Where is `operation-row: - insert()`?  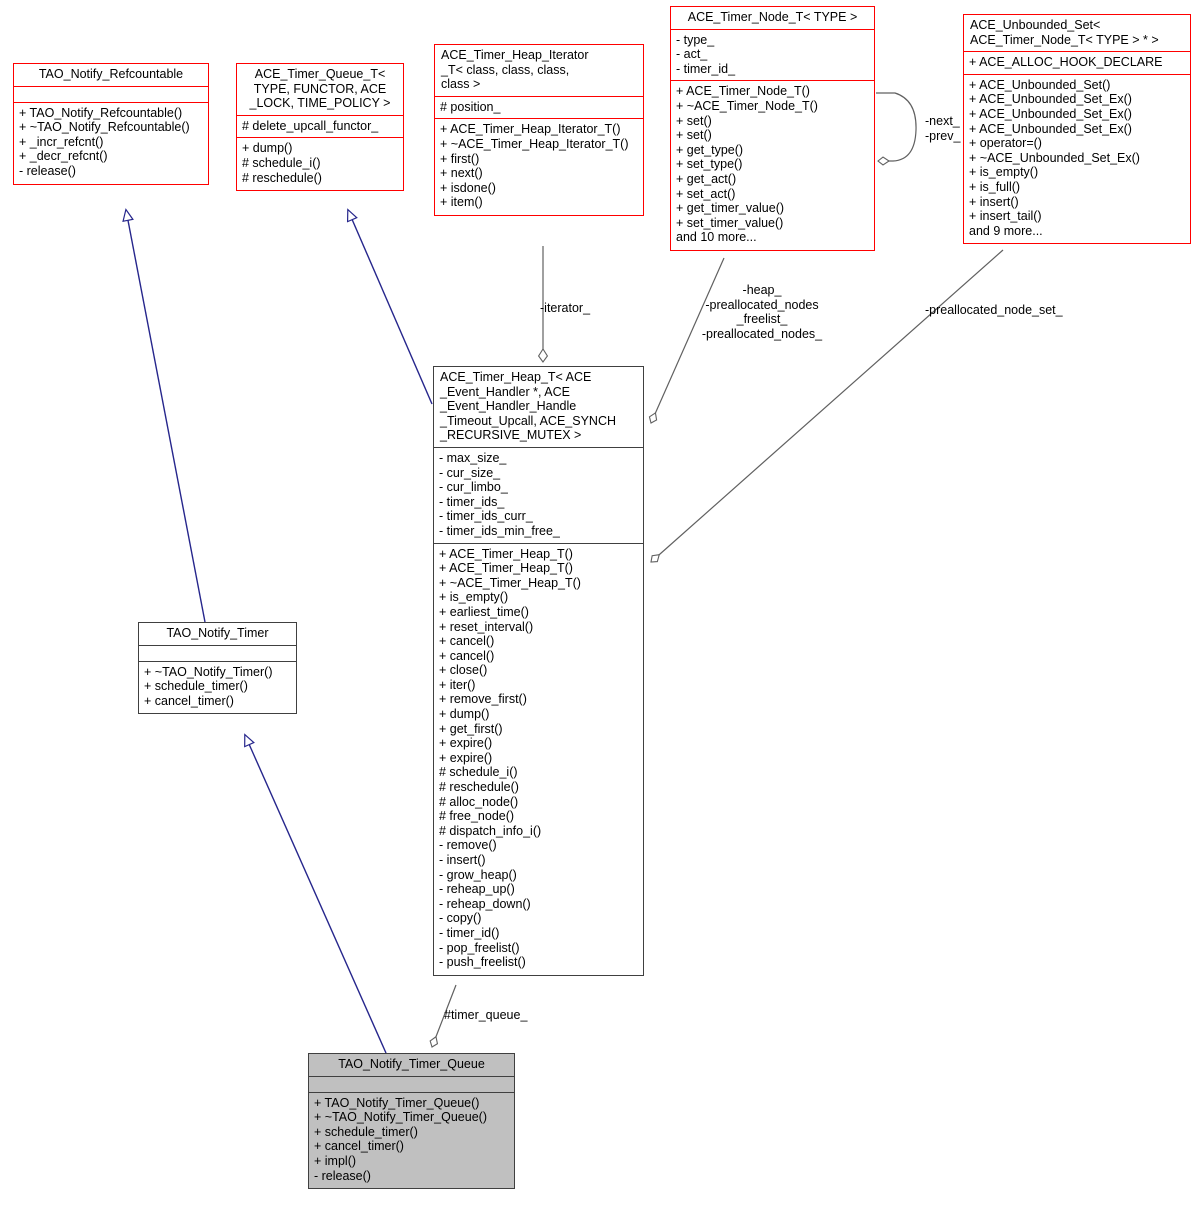 operation-row: - insert() is located at coordinates (462, 860).